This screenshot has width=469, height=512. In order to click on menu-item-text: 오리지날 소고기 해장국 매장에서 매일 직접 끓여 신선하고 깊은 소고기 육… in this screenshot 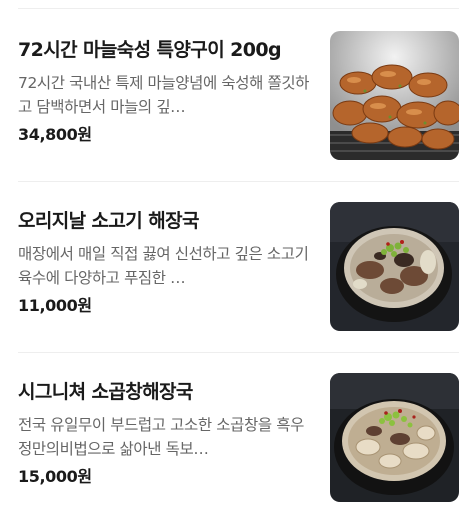, I will do `click(165, 262)`.